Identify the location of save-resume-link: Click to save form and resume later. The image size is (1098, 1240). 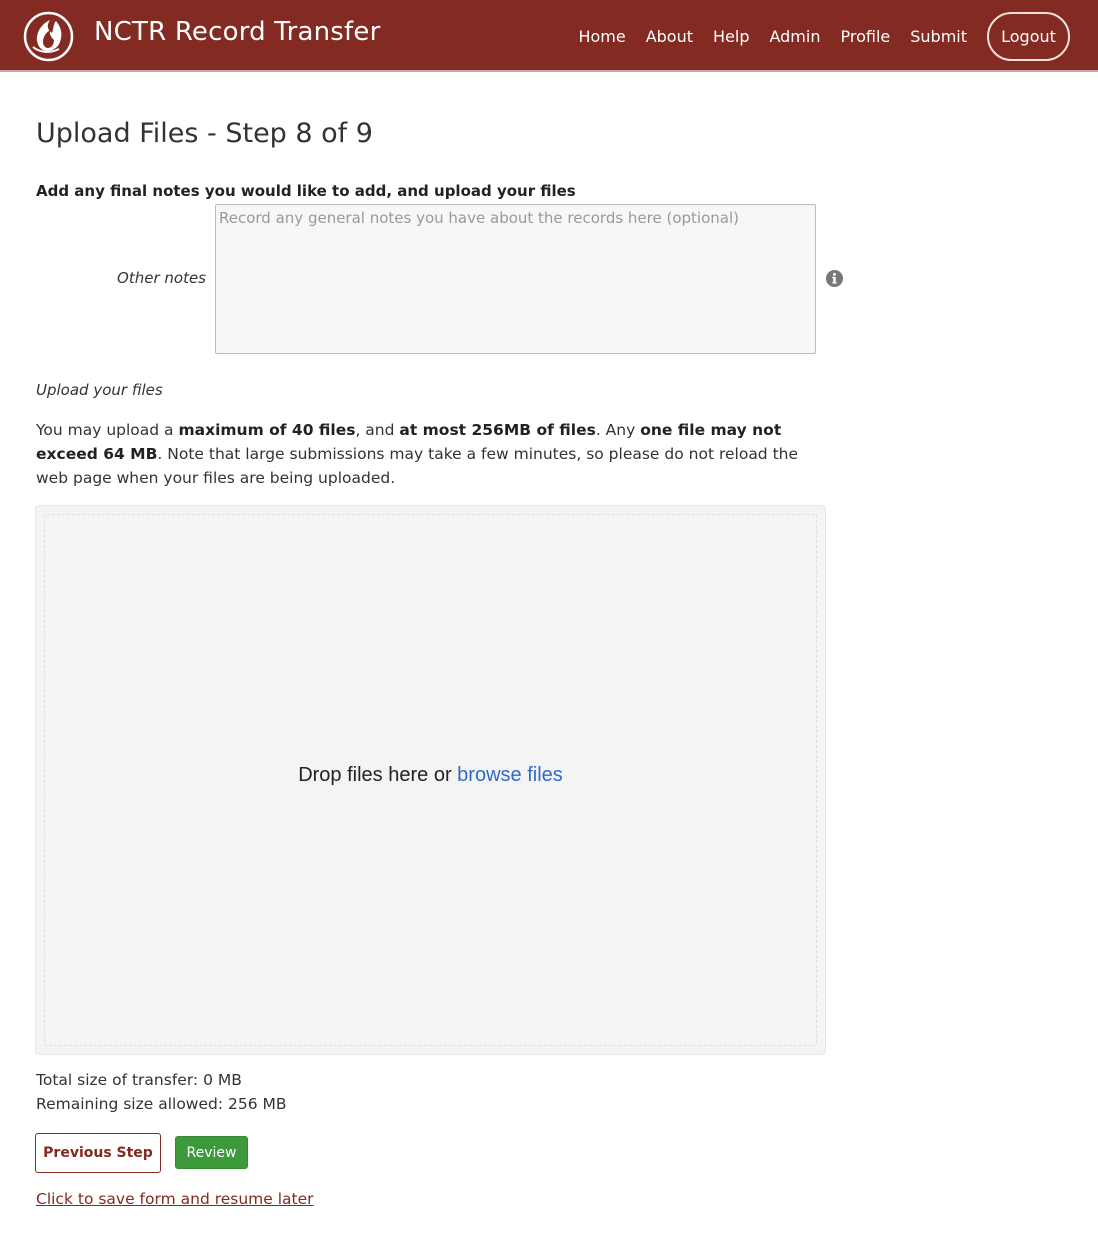
(175, 1199).